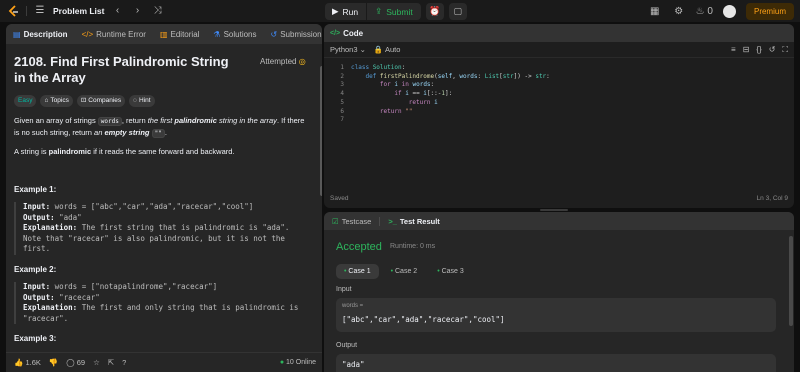  What do you see at coordinates (33, 362) in the screenshot?
I see `like-count: 1.6K` at bounding box center [33, 362].